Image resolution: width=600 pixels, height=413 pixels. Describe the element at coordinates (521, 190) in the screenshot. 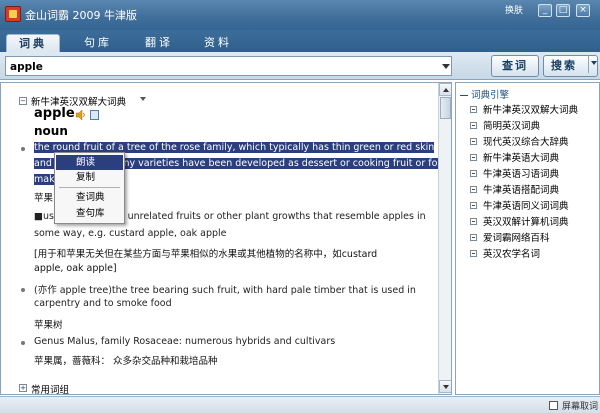

I see `sidebar-item-label: 牛津英语搭配词典` at that location.